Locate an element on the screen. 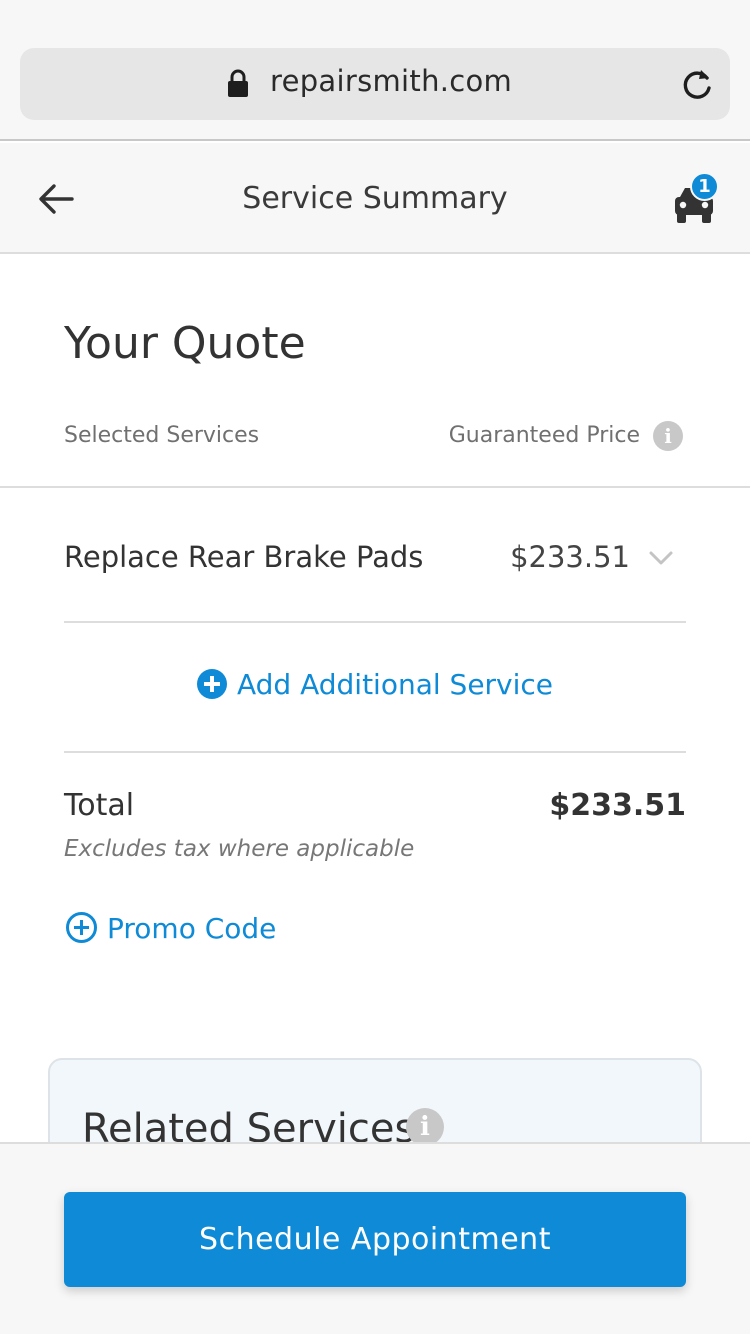 The height and width of the screenshot is (1334, 750). add-service-label: Add Additional Service is located at coordinates (395, 684).